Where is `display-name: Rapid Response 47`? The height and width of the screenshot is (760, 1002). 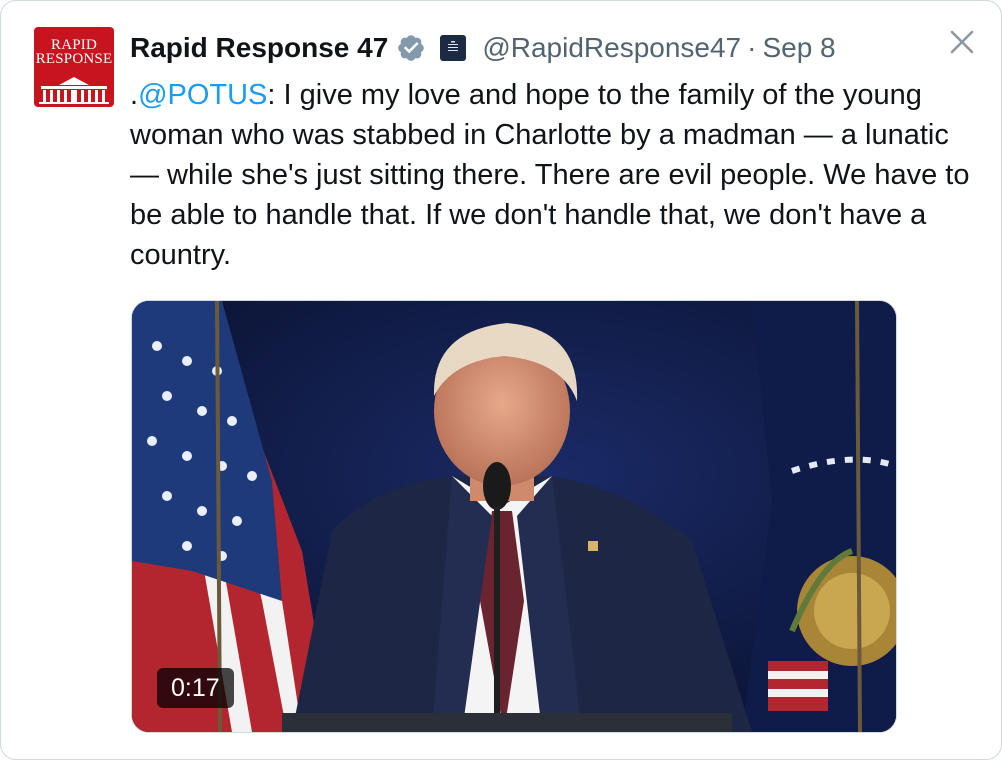 display-name: Rapid Response 47 is located at coordinates (259, 48).